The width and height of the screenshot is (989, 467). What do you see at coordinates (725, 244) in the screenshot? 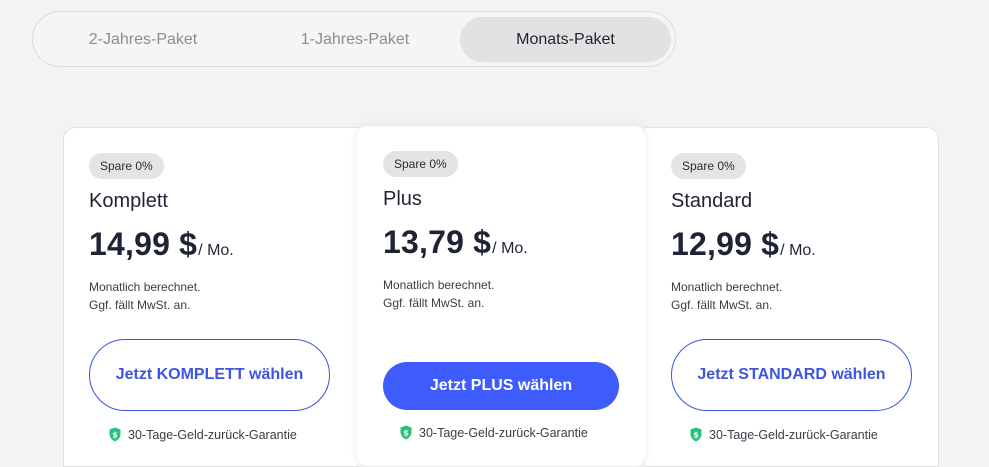
I see `price-amount: 12,99 $` at bounding box center [725, 244].